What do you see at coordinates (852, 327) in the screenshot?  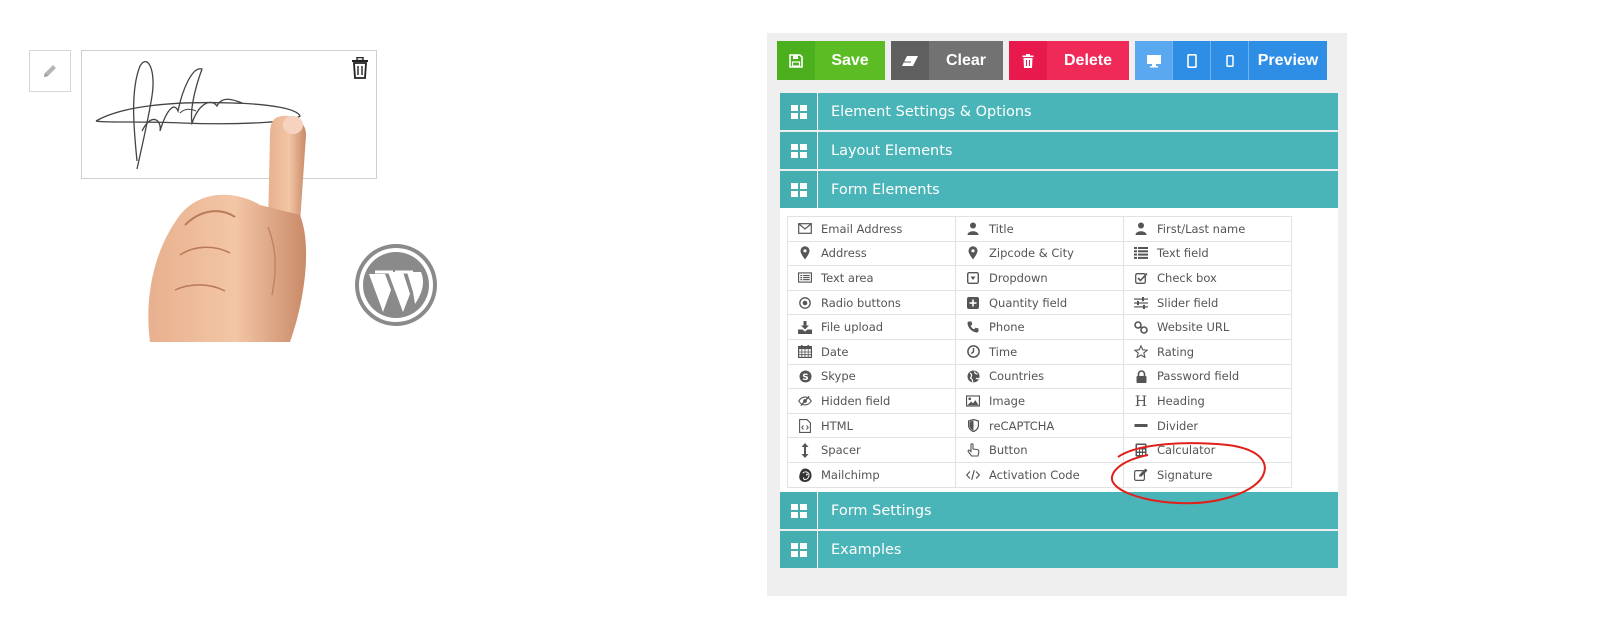 I see `form-element-label: File upload` at bounding box center [852, 327].